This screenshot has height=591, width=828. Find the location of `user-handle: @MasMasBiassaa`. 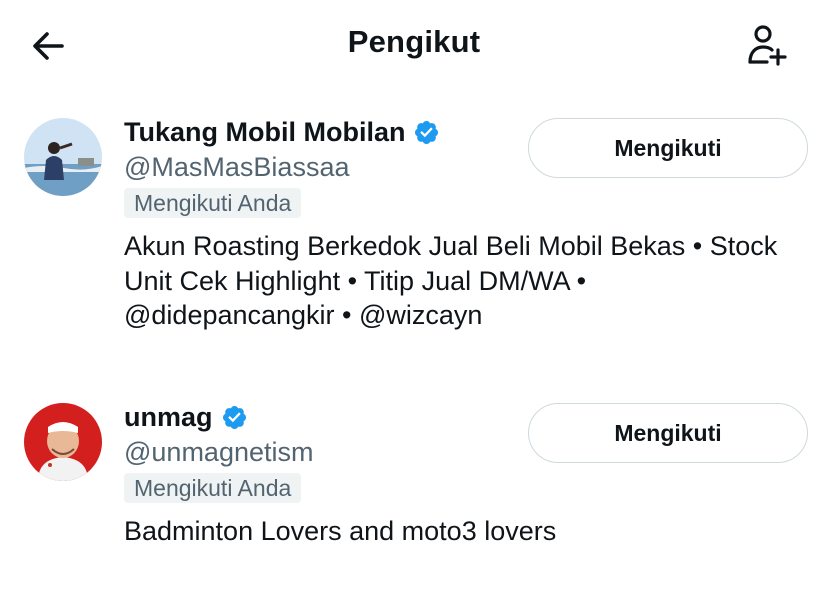

user-handle: @MasMasBiassaa is located at coordinates (237, 167).